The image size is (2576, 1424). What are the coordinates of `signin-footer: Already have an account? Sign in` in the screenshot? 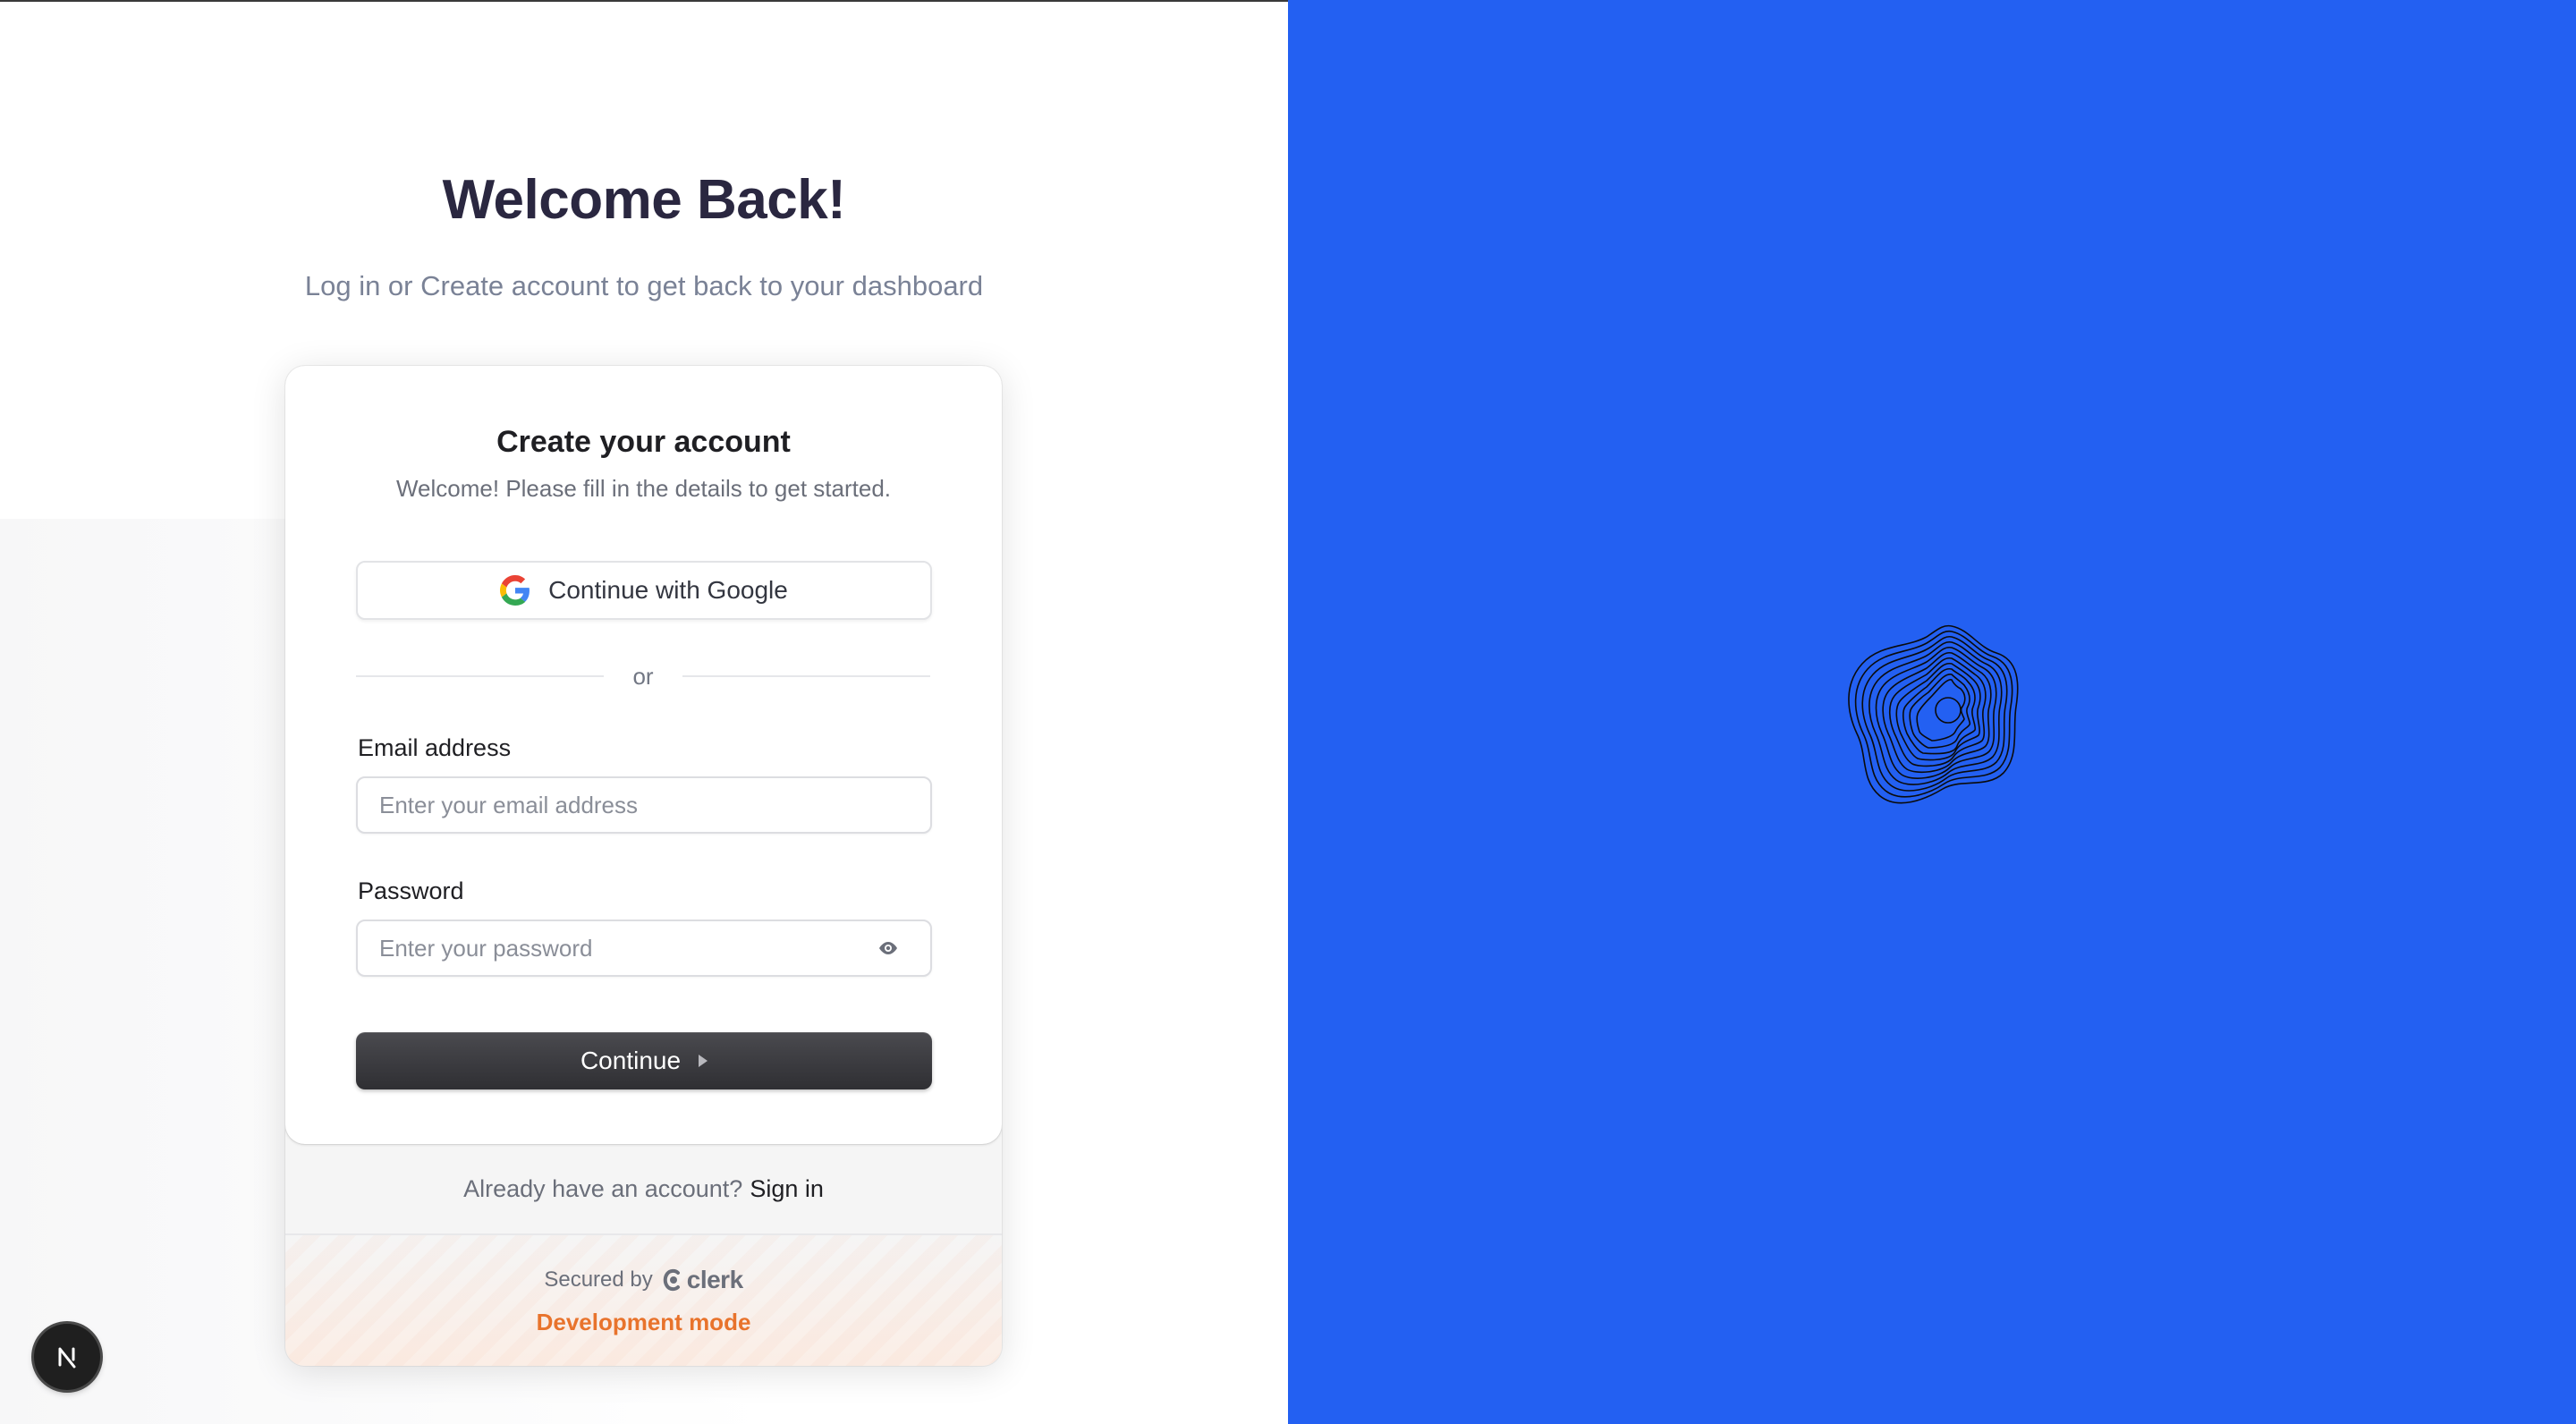 It's located at (643, 1188).